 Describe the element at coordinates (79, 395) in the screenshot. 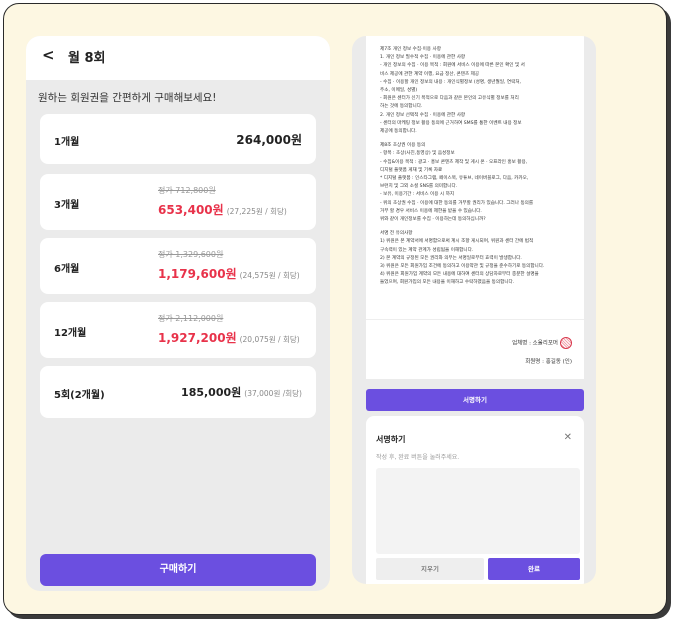

I see `plan-name: 5회(2개월)` at that location.